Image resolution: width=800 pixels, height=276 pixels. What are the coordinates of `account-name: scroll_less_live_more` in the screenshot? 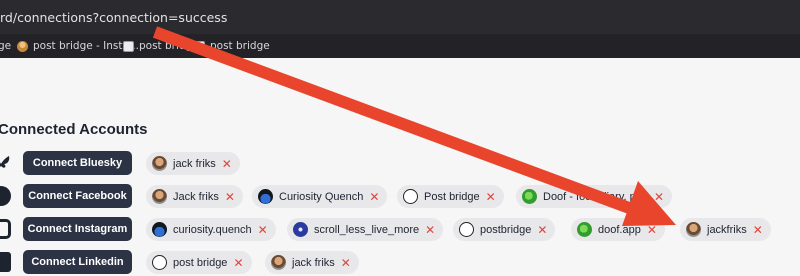 It's located at (367, 229).